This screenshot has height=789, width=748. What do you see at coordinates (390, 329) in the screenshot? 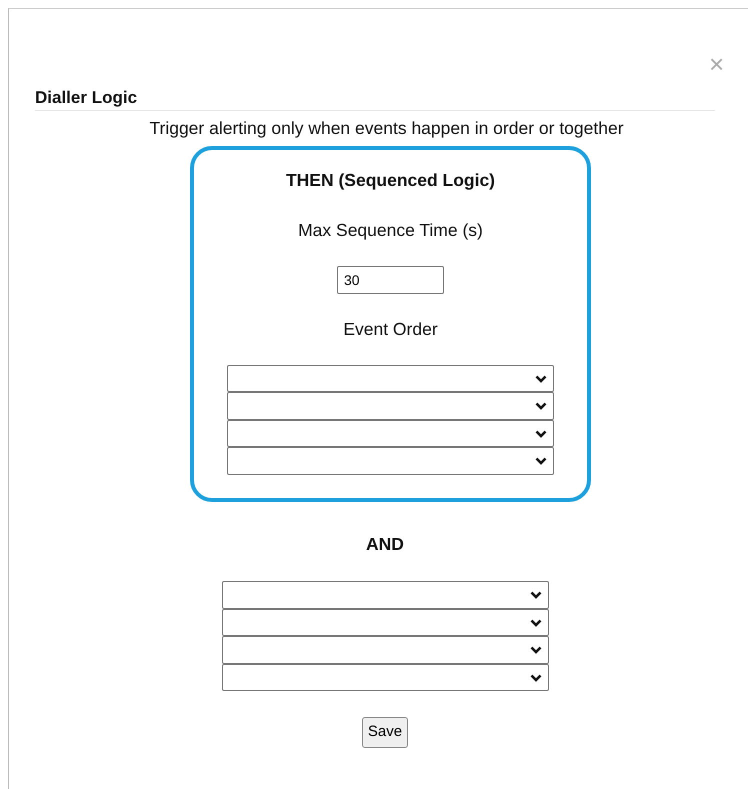
I see `field-label: Event Order` at bounding box center [390, 329].